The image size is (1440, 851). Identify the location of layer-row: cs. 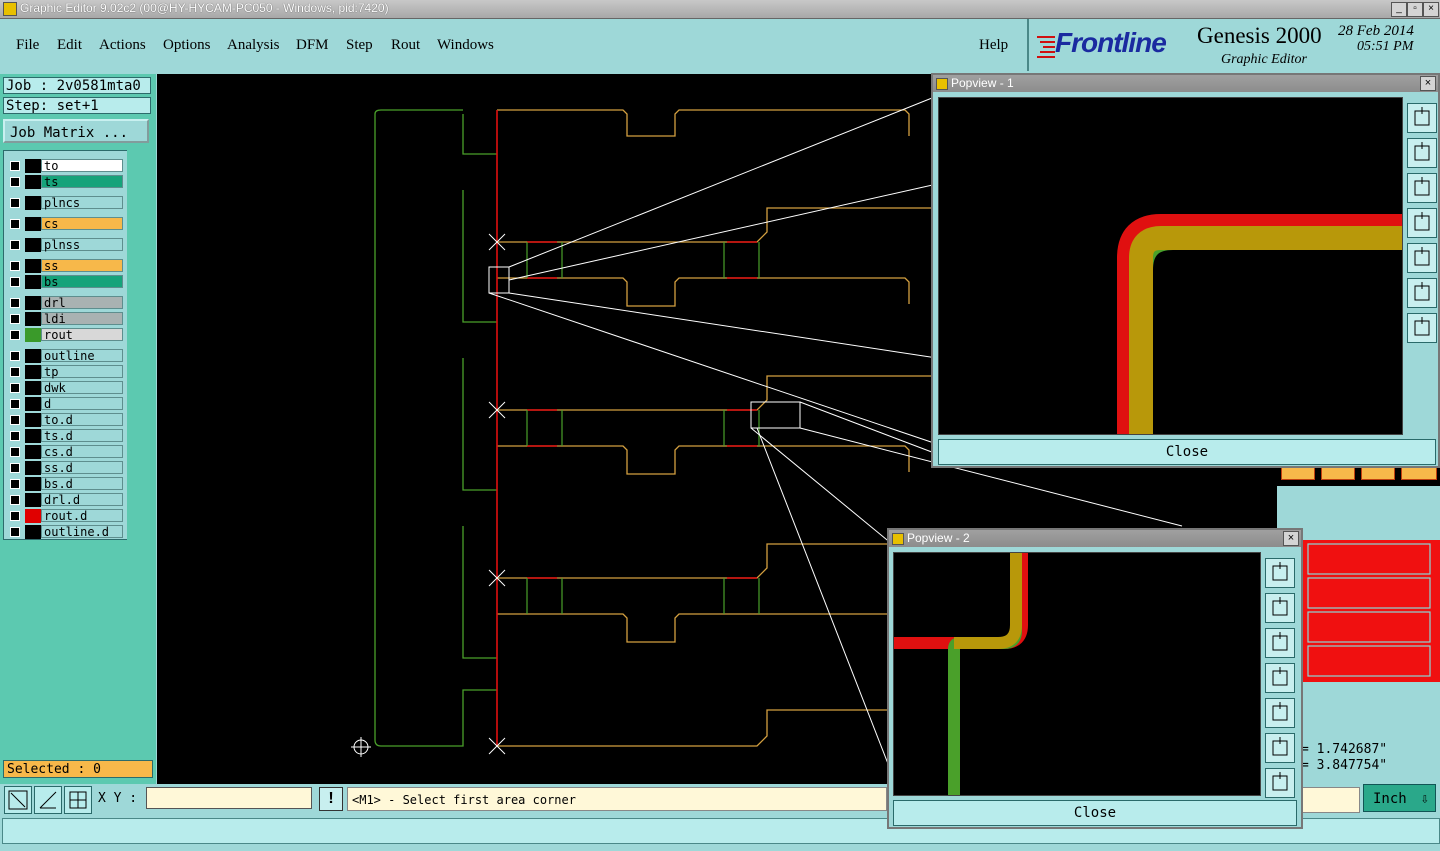
(65, 224).